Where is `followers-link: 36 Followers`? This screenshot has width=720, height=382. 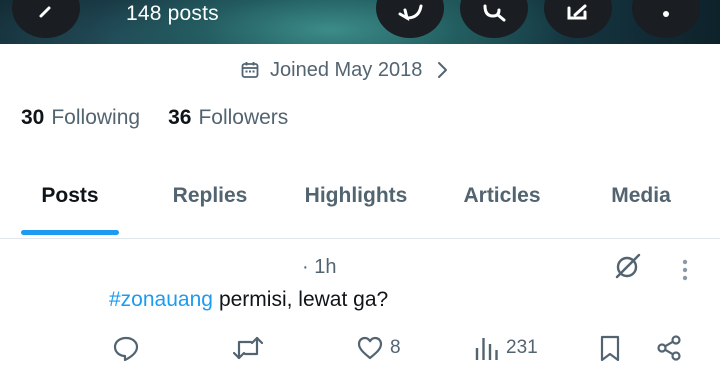
followers-link: 36 Followers is located at coordinates (228, 118).